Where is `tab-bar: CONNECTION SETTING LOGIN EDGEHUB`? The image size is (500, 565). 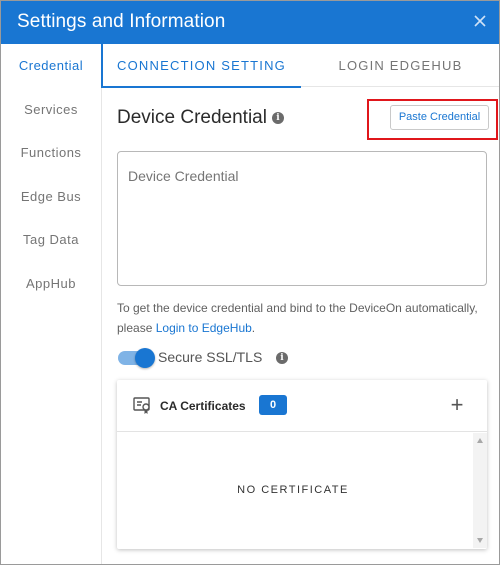 tab-bar: CONNECTION SETTING LOGIN EDGEHUB is located at coordinates (300, 66).